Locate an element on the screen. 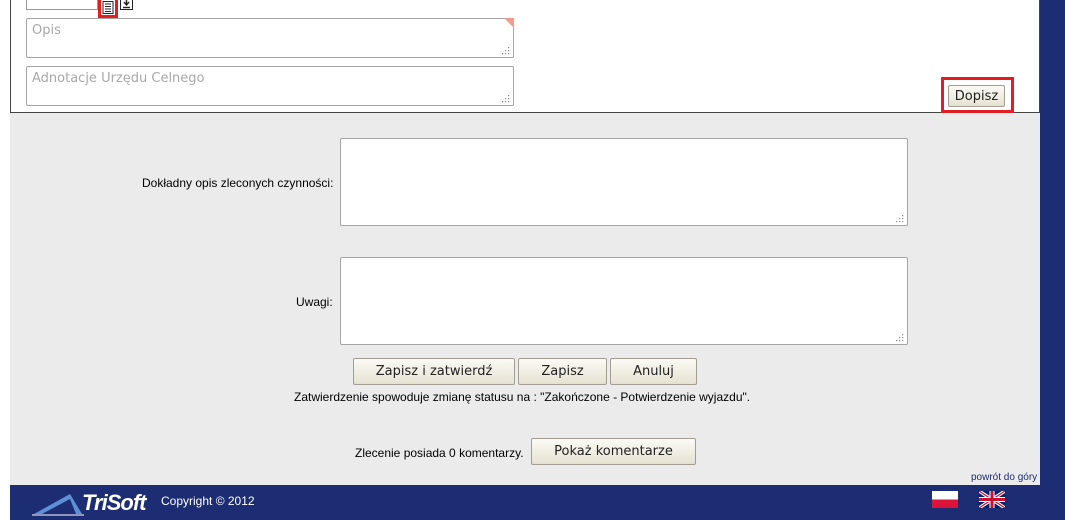 The height and width of the screenshot is (520, 1065). uwagi-label: Uwagi: is located at coordinates (314, 302).